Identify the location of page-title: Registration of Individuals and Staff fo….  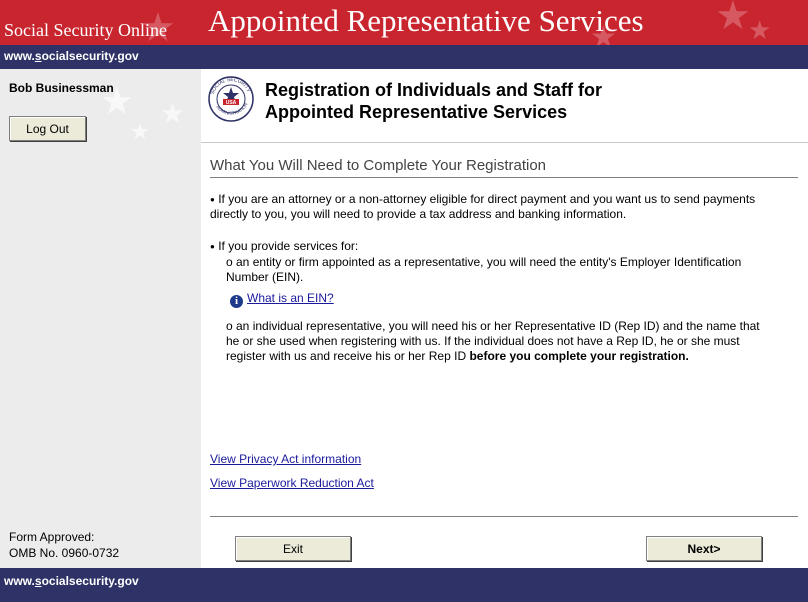
(434, 101).